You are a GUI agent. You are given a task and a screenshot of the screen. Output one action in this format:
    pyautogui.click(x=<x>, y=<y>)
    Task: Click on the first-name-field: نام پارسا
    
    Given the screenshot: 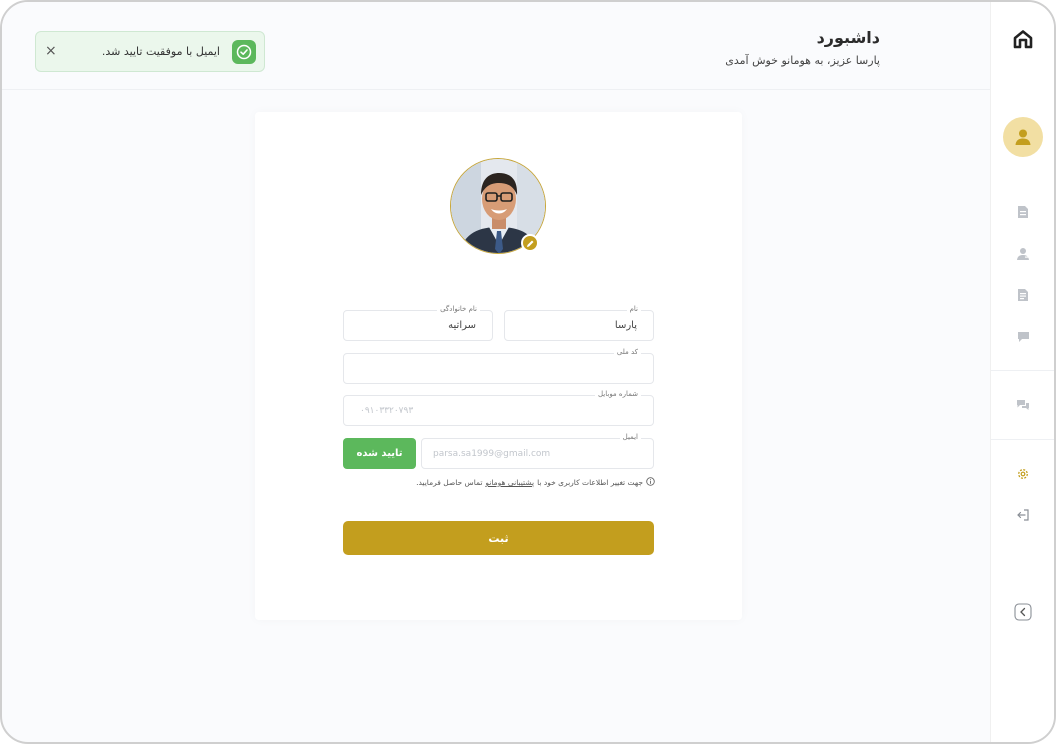 What is the action you would take?
    pyautogui.click(x=579, y=322)
    